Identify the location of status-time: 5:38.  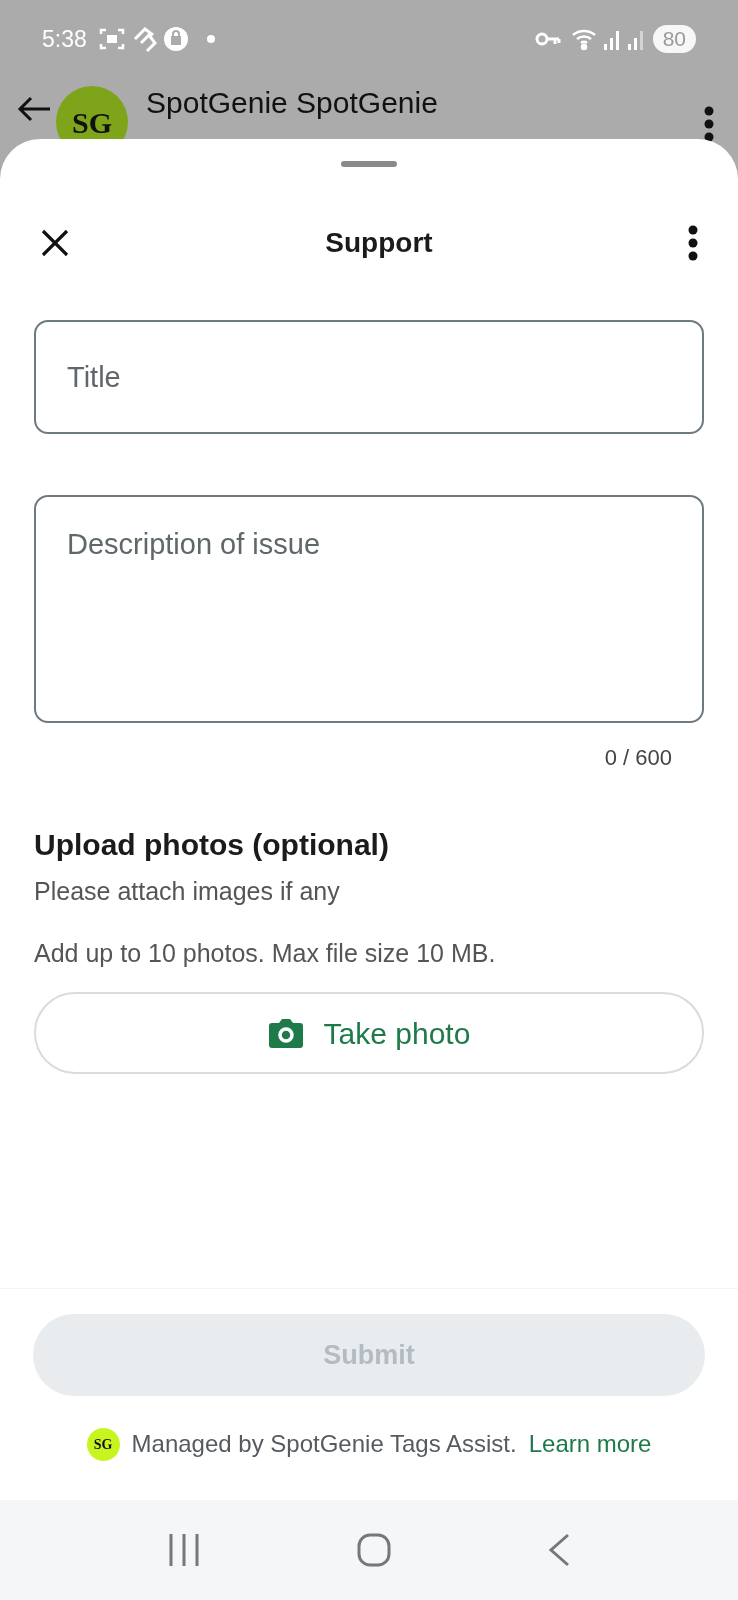
(64, 39).